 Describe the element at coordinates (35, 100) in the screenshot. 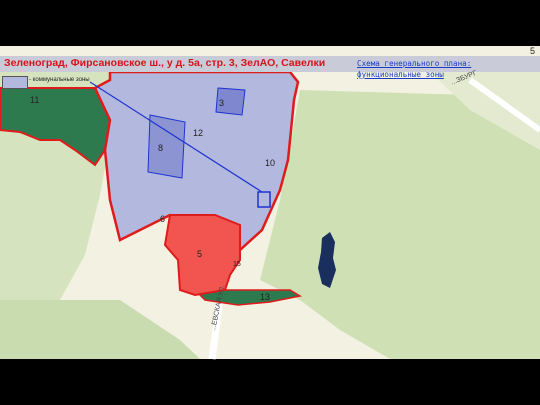

I see `zone-label-11: 11` at that location.